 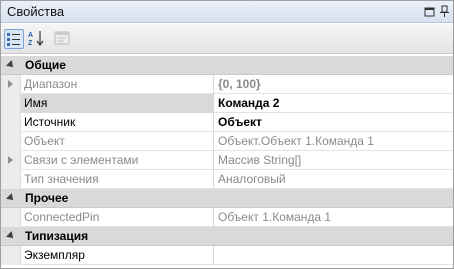 I want to click on sort-alpha-icon: A Z, so click(x=36, y=39).